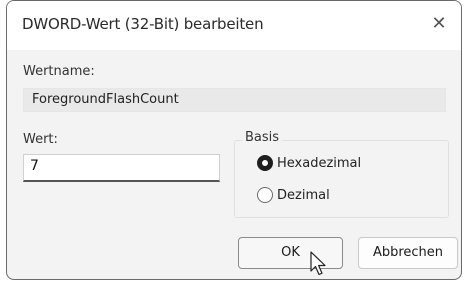  I want to click on radio-checked-icon, so click(265, 163).